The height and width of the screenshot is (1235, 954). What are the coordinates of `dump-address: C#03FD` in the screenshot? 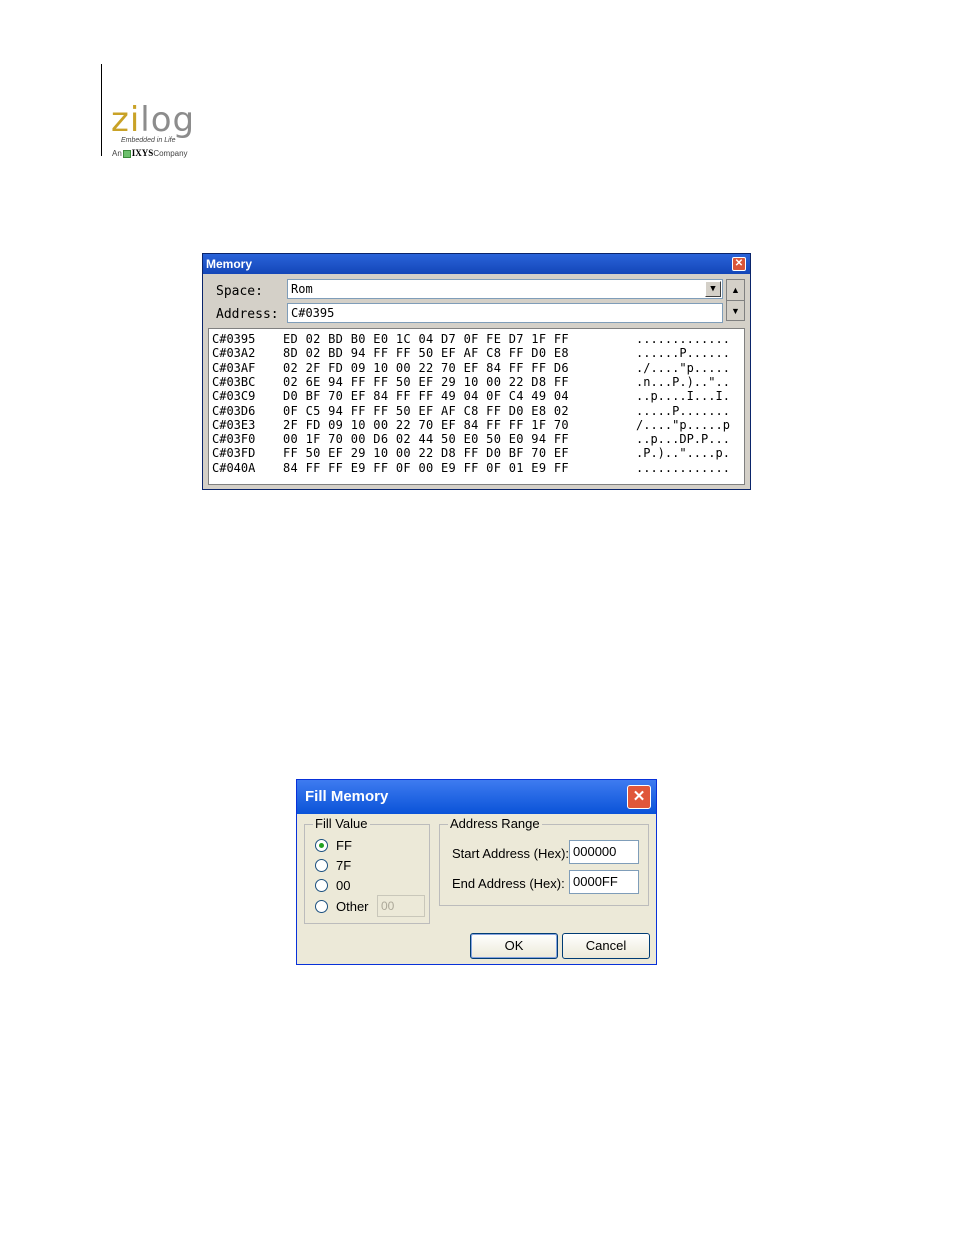 It's located at (234, 453).